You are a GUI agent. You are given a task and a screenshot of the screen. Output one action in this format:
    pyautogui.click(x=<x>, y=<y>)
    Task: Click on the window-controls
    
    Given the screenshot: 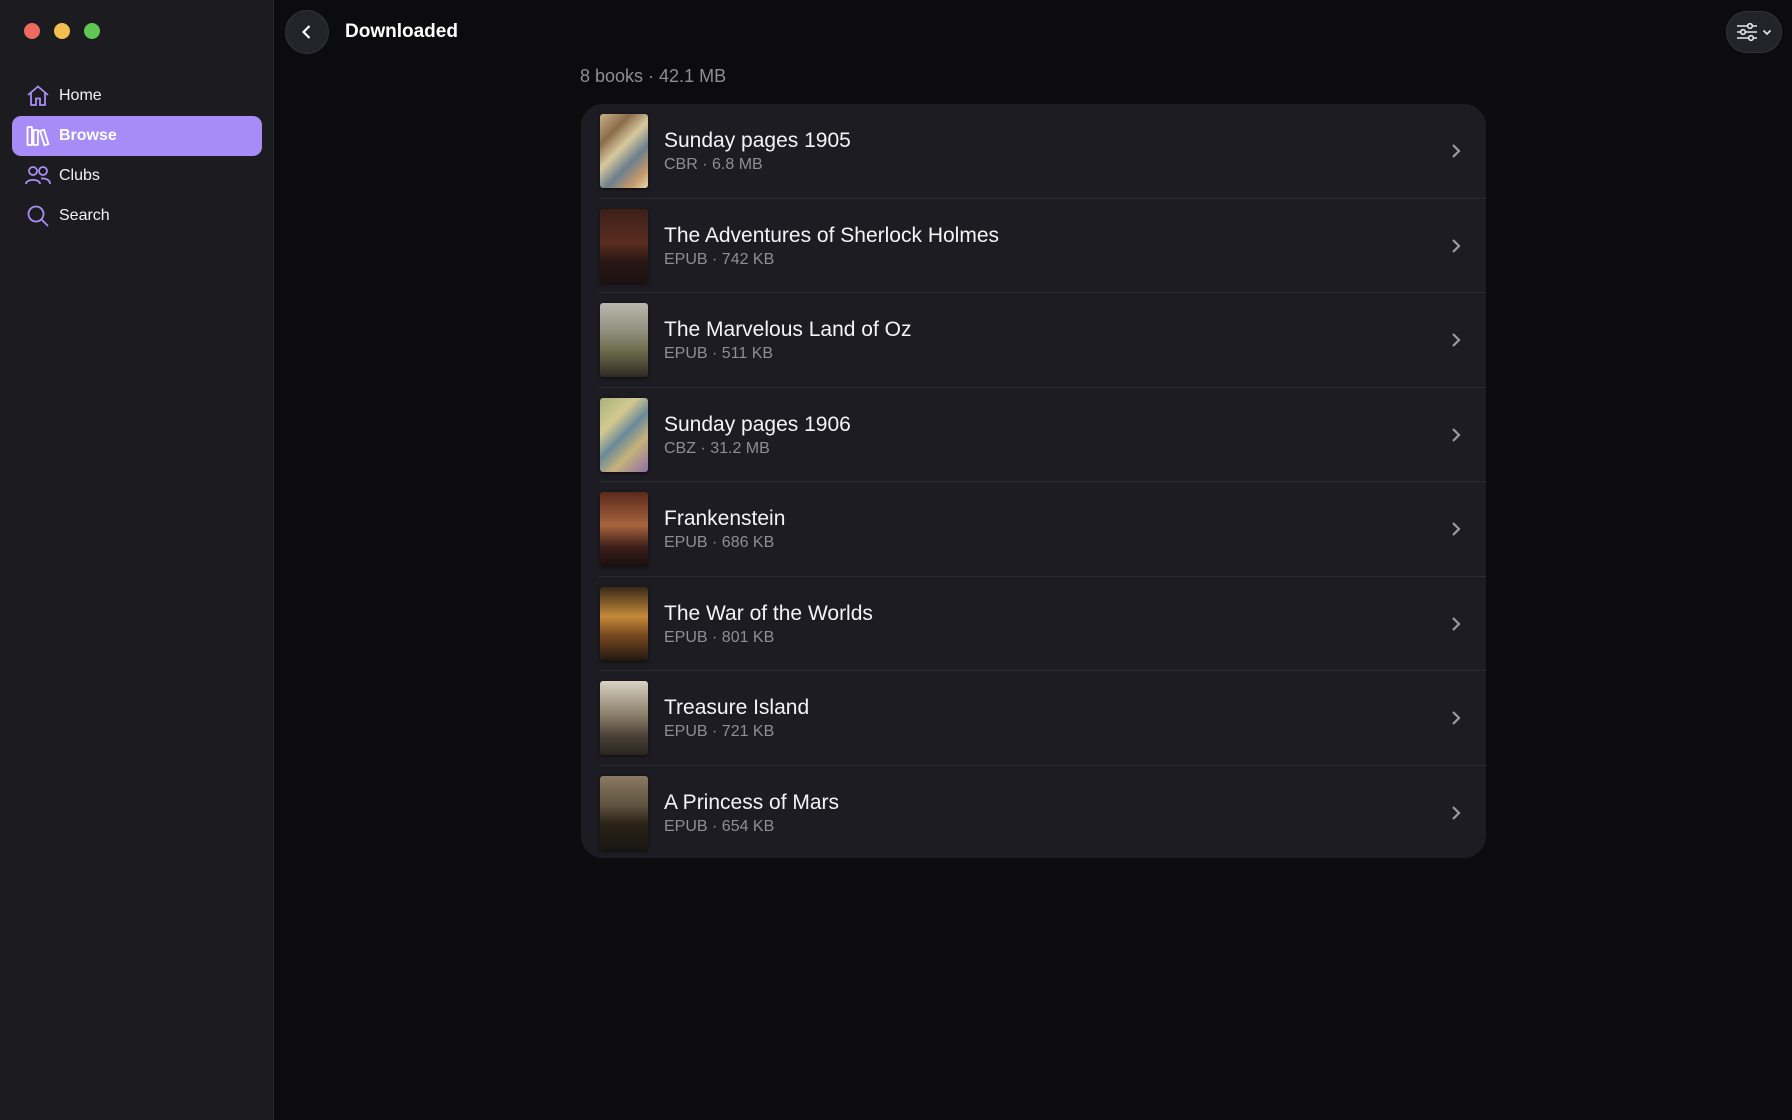 What is the action you would take?
    pyautogui.click(x=62, y=31)
    